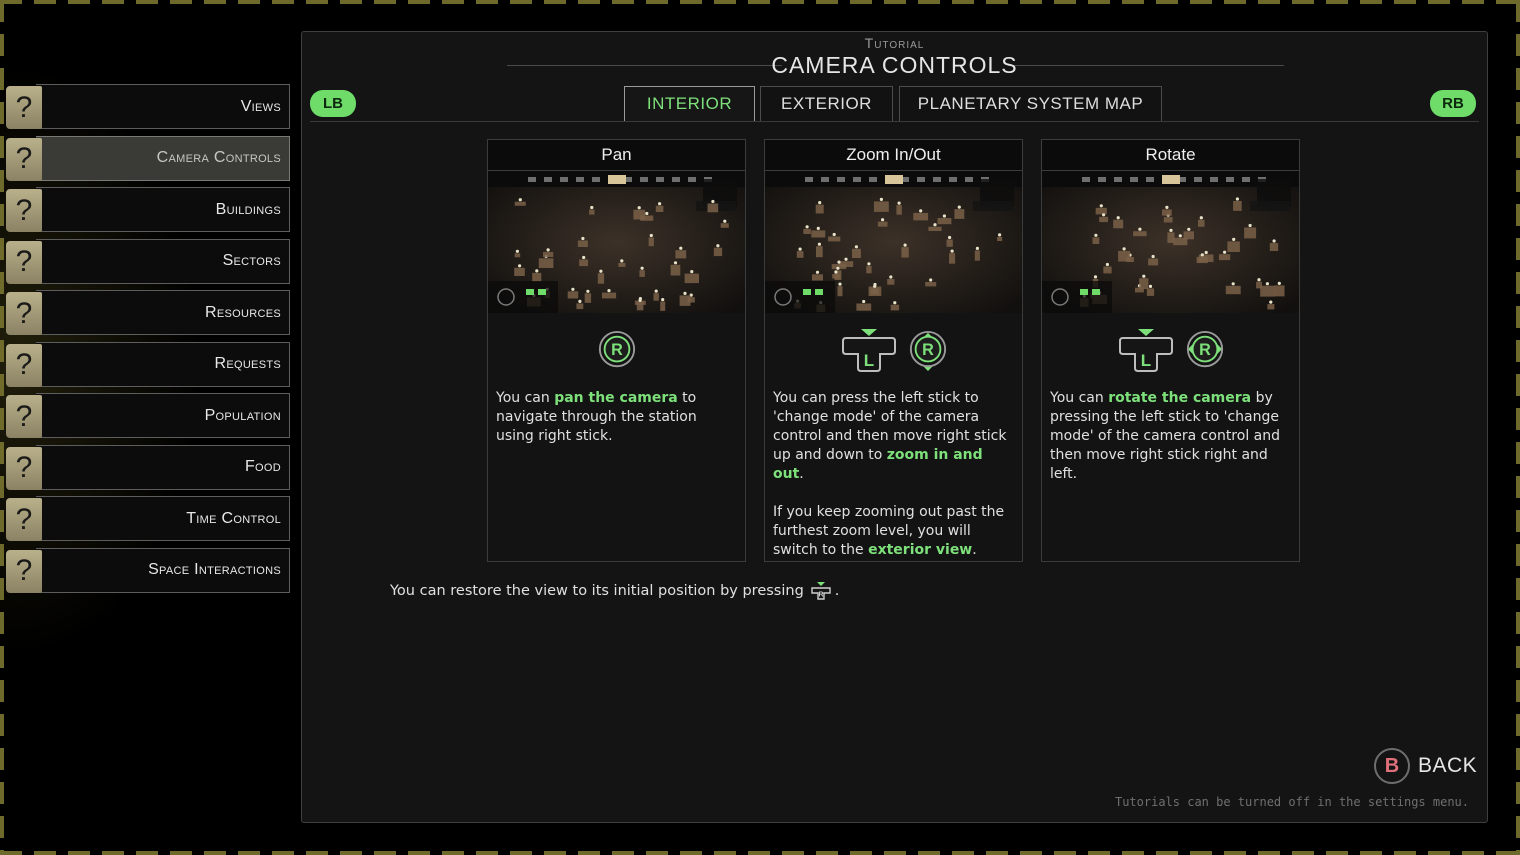 The width and height of the screenshot is (1520, 855). What do you see at coordinates (1453, 103) in the screenshot?
I see `rb-bumper-button: RB` at bounding box center [1453, 103].